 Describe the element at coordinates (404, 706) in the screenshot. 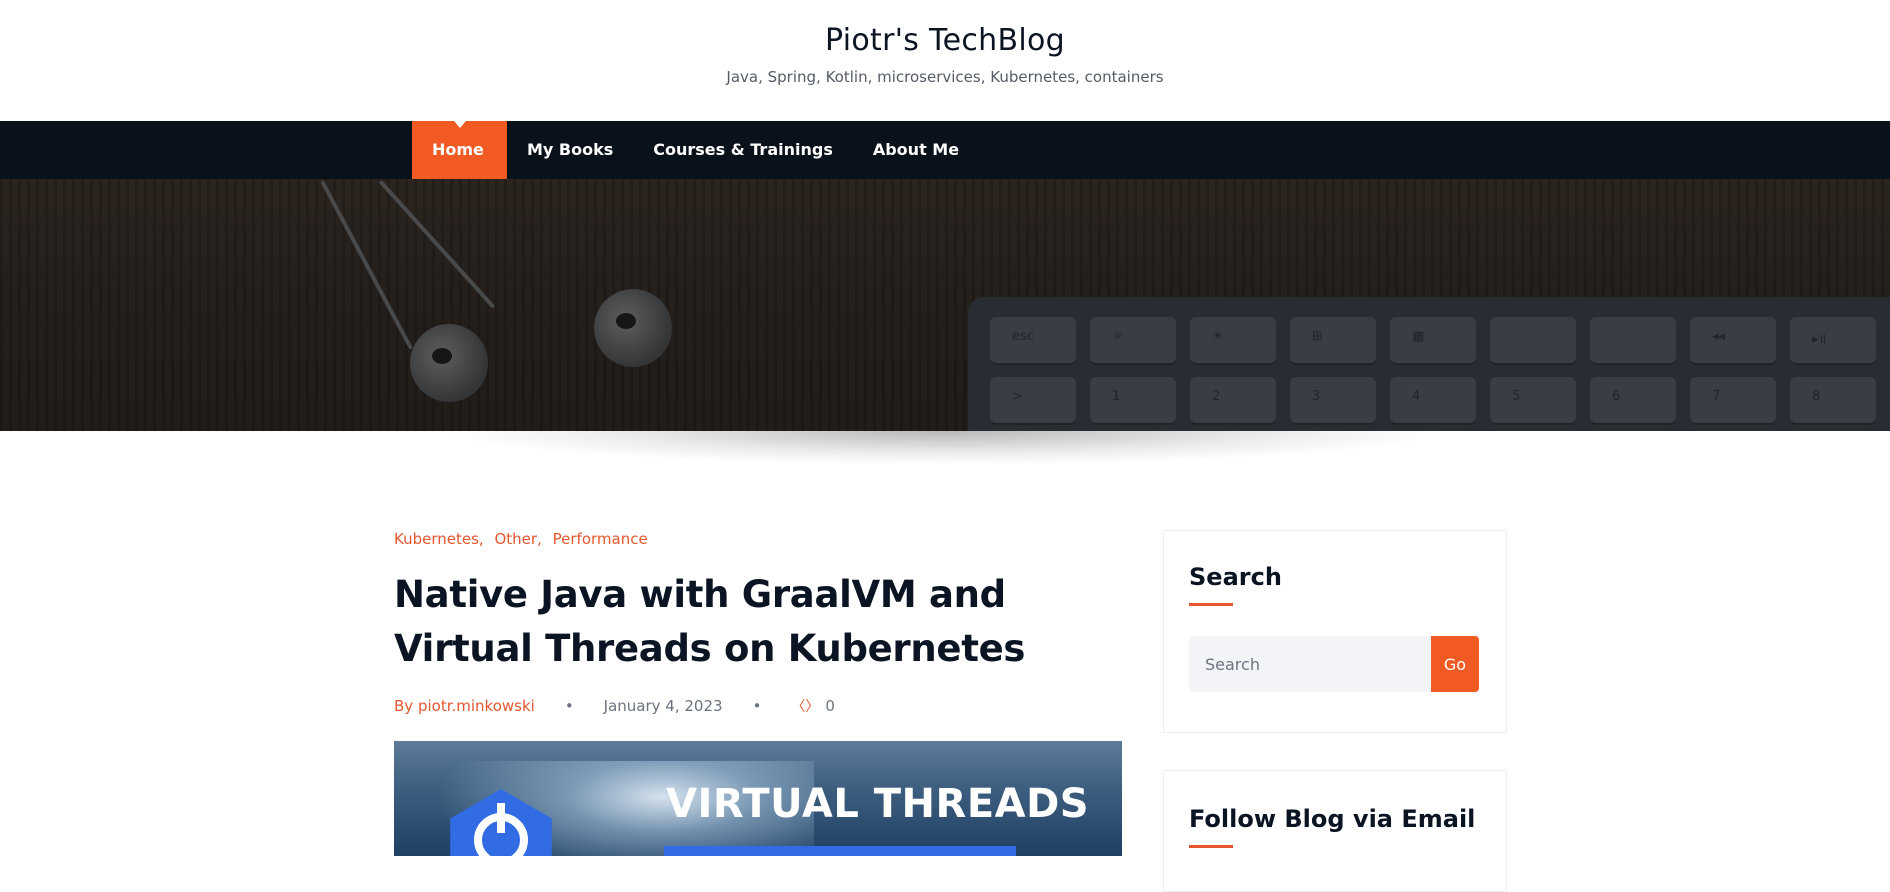

I see `author-prefix: By` at that location.